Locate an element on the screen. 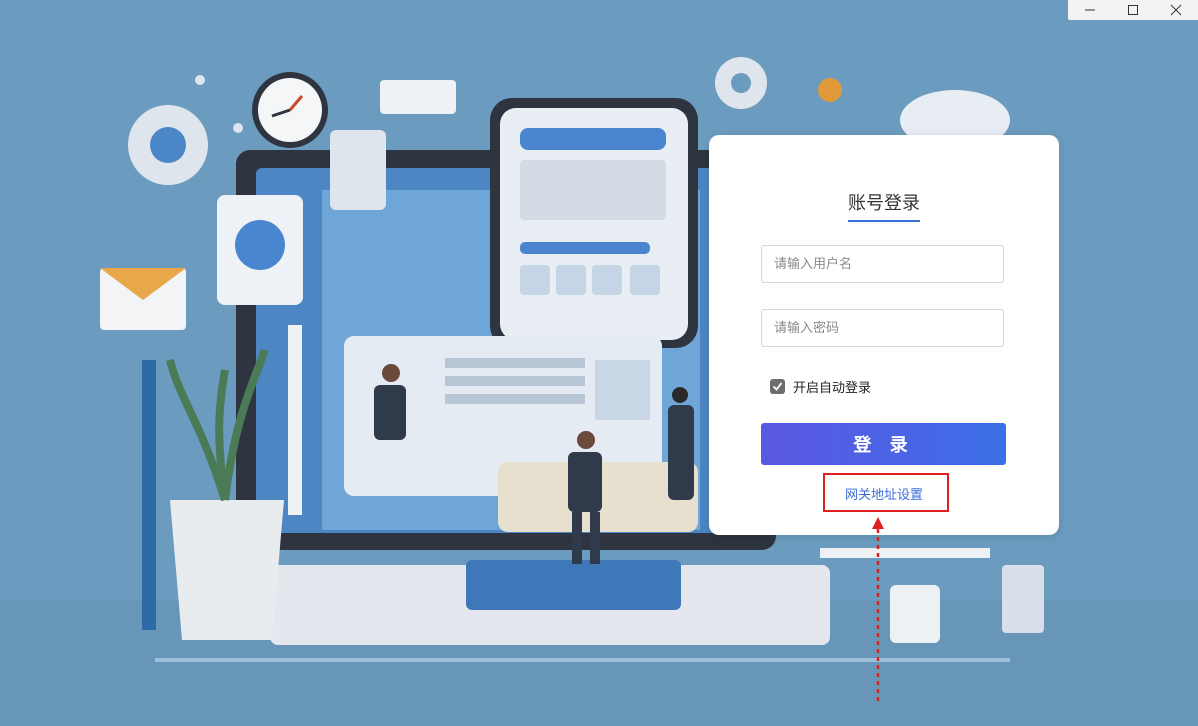 The width and height of the screenshot is (1198, 726). close-icon is located at coordinates (1176, 10).